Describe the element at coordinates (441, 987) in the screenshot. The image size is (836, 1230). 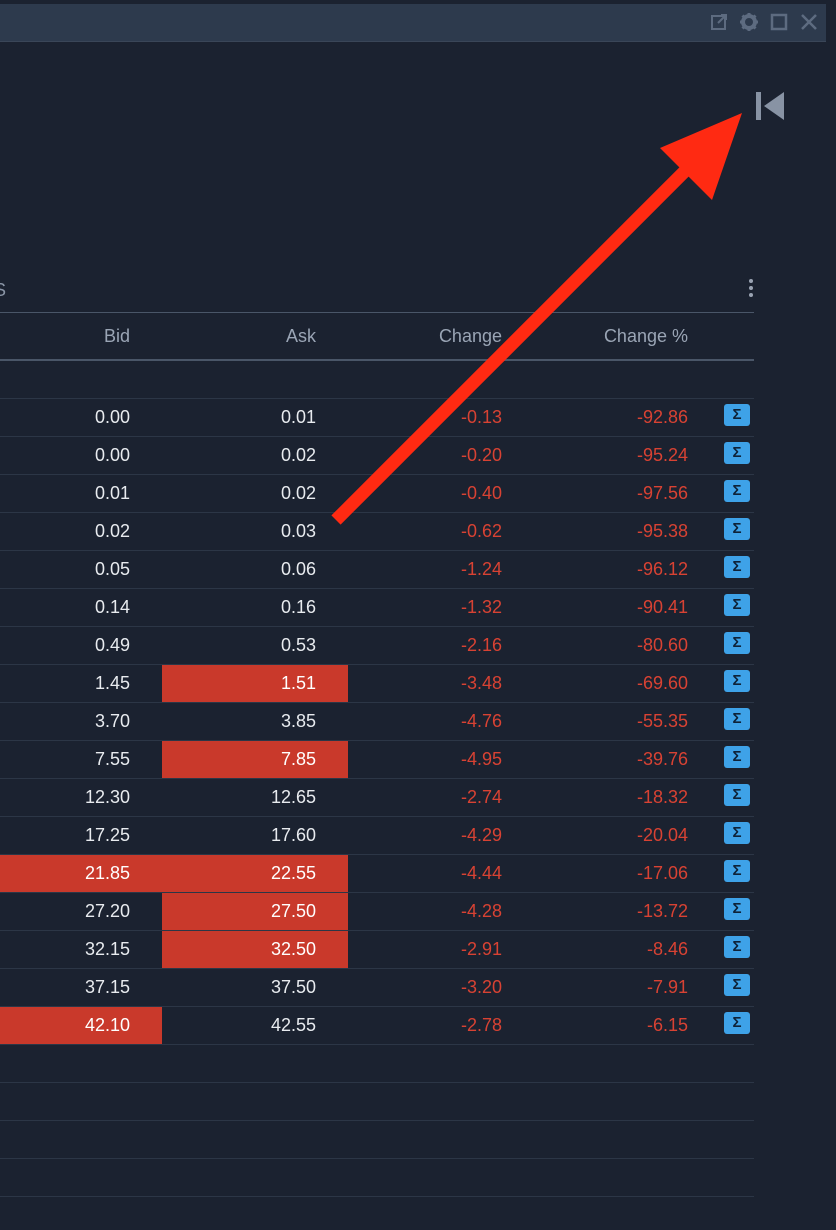
I see `cell-change: -3.20` at that location.